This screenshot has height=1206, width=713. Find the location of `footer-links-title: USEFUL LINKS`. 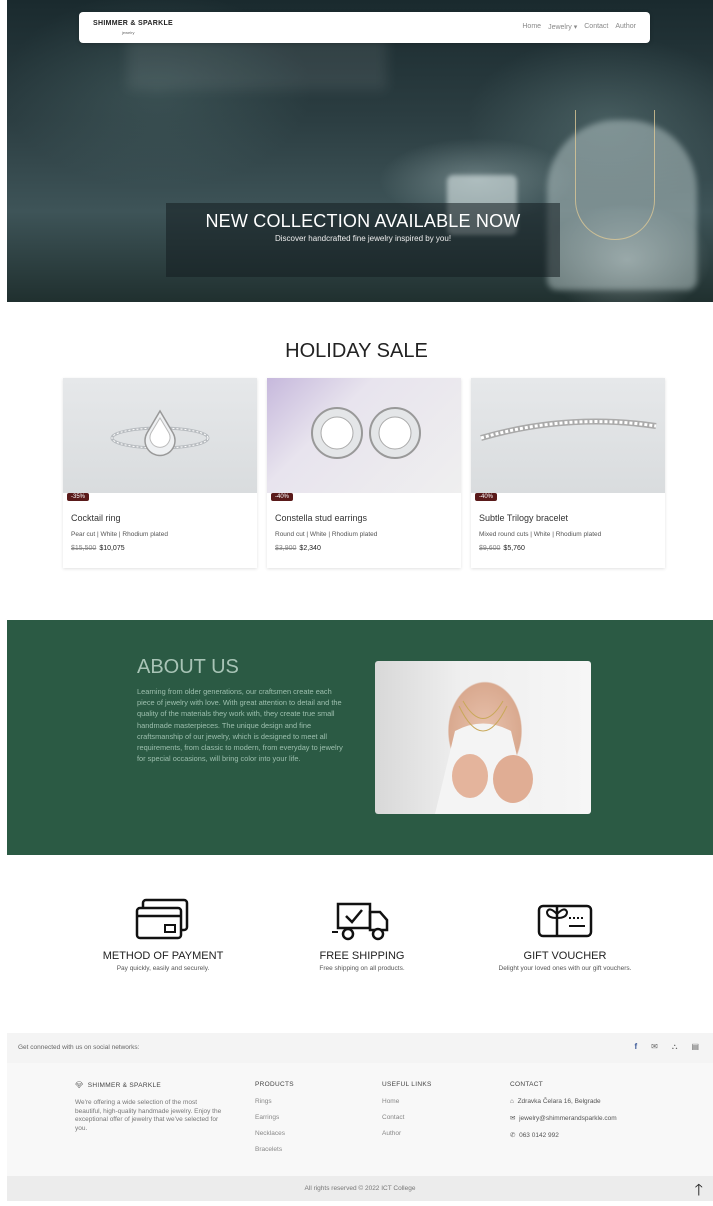

footer-links-title: USEFUL LINKS is located at coordinates (407, 1084).